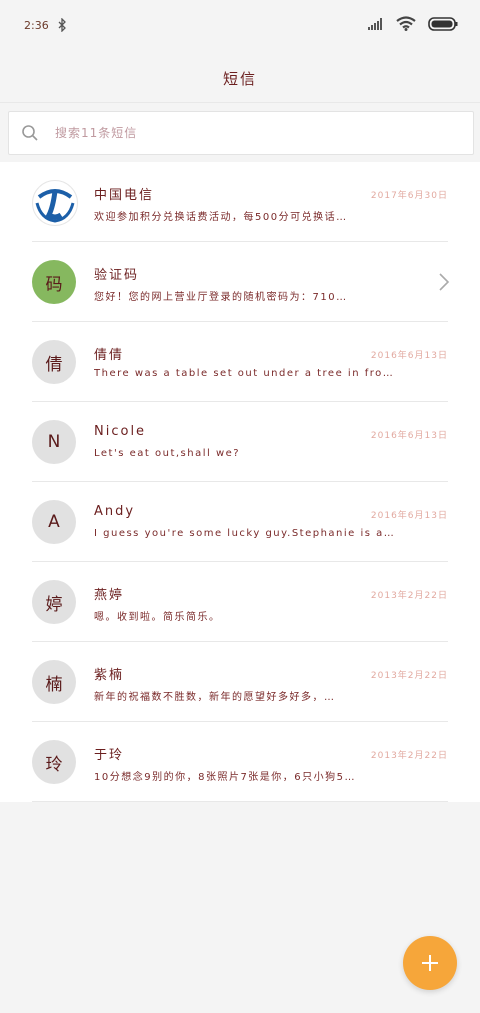 The width and height of the screenshot is (480, 1013). I want to click on conversation-name: 紫楠, so click(109, 675).